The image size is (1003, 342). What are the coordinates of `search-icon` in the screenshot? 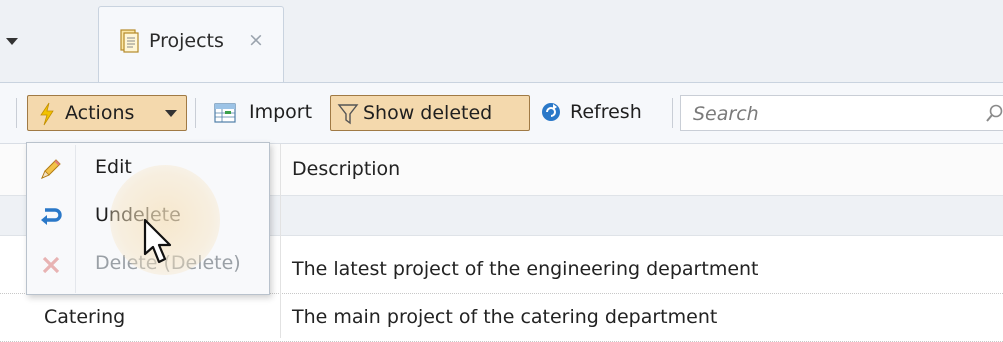 It's located at (994, 114).